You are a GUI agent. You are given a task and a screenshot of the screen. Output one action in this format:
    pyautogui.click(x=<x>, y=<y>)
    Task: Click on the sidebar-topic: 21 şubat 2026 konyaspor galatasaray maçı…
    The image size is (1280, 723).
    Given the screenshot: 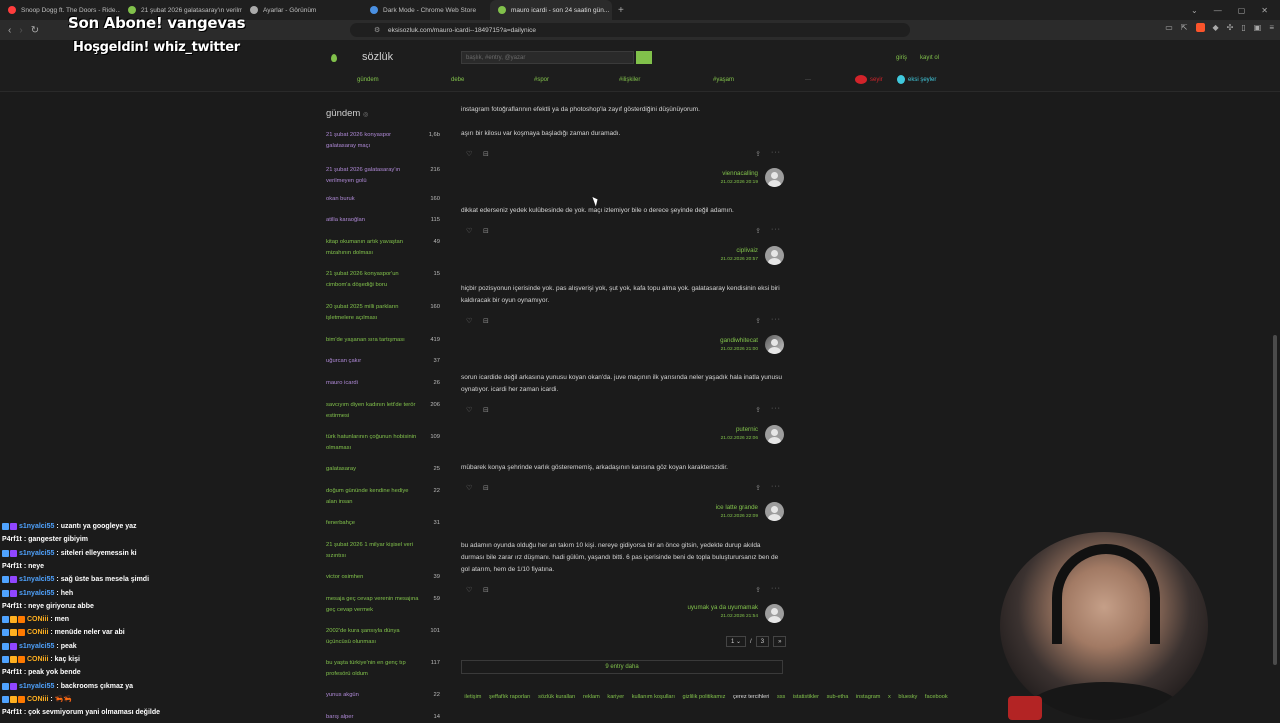 What is the action you would take?
    pyautogui.click(x=386, y=141)
    